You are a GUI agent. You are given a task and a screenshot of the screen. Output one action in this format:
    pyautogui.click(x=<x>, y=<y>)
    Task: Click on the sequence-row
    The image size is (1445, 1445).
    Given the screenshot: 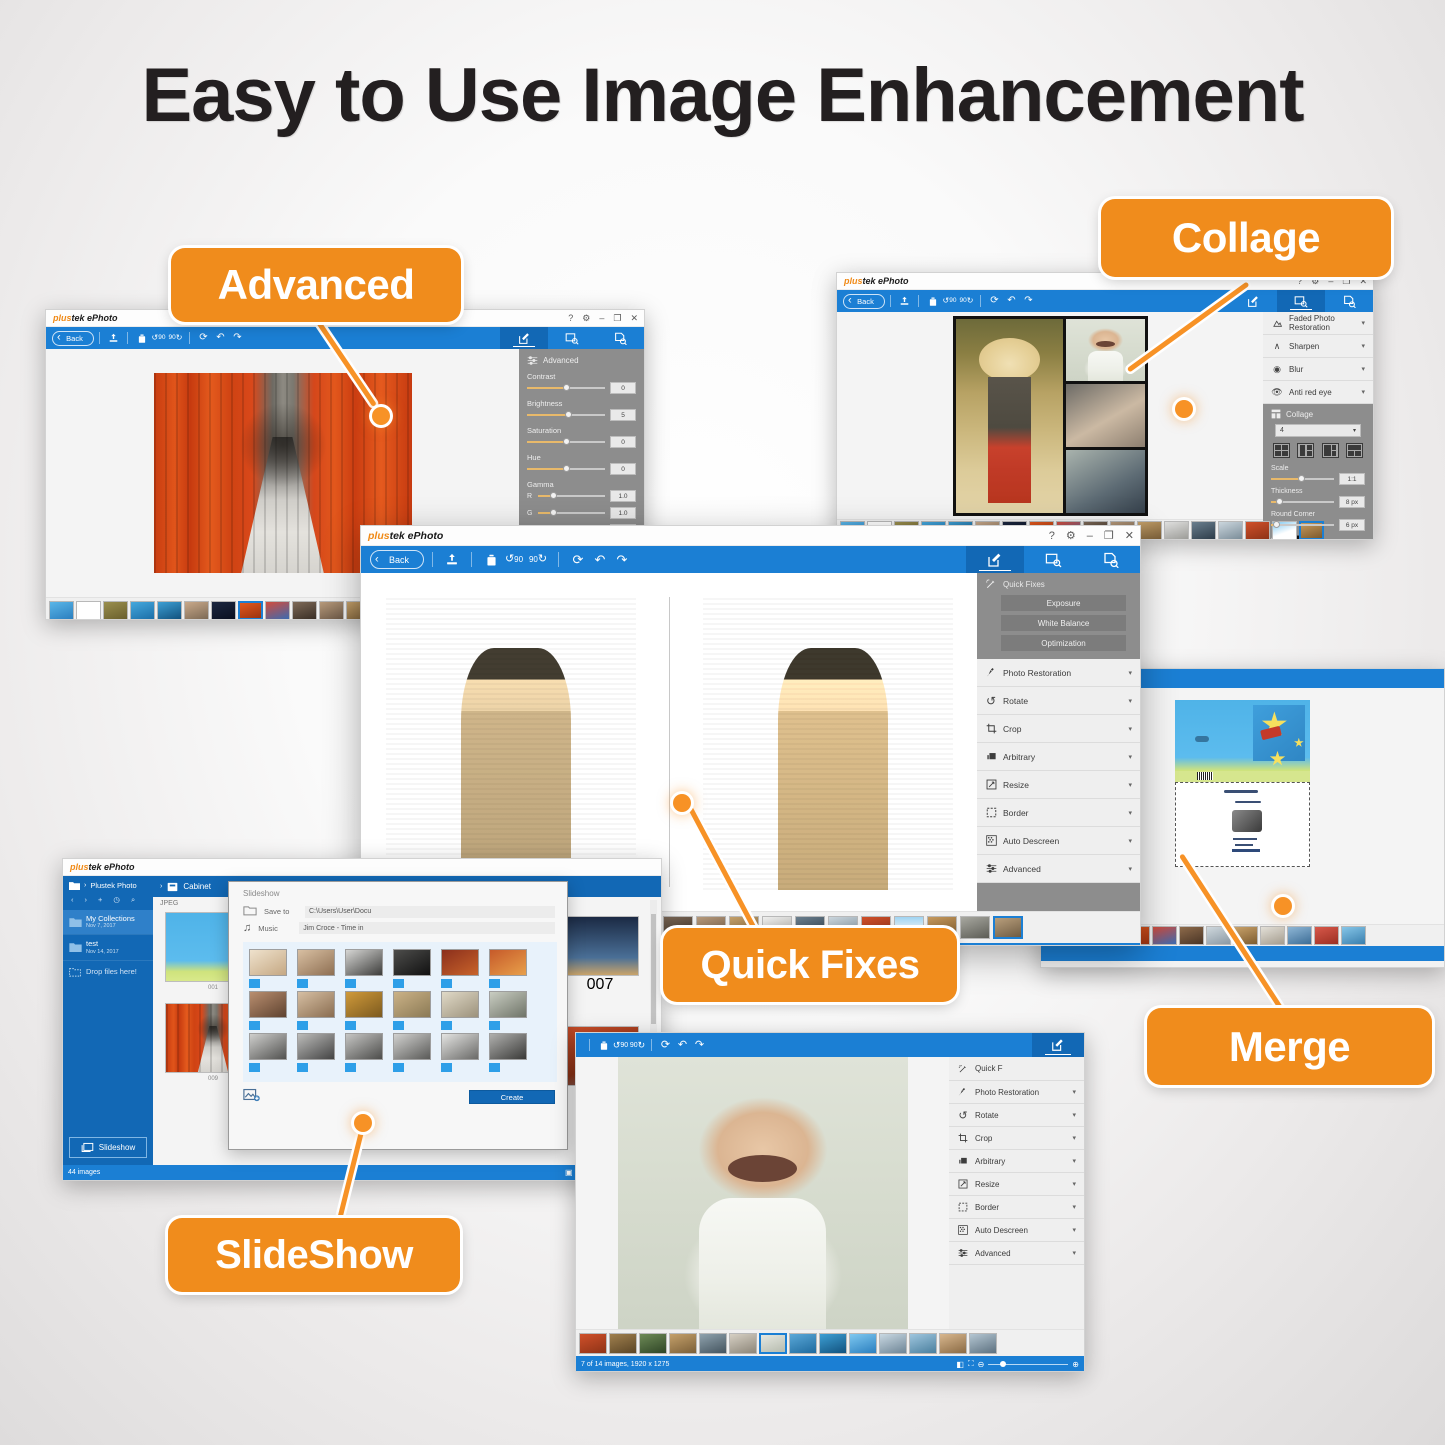 What is the action you would take?
    pyautogui.click(x=400, y=968)
    